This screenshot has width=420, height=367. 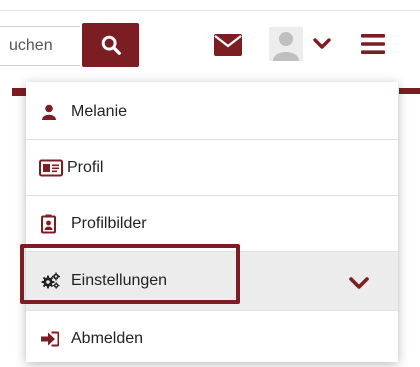 What do you see at coordinates (40, 46) in the screenshot?
I see `search-input` at bounding box center [40, 46].